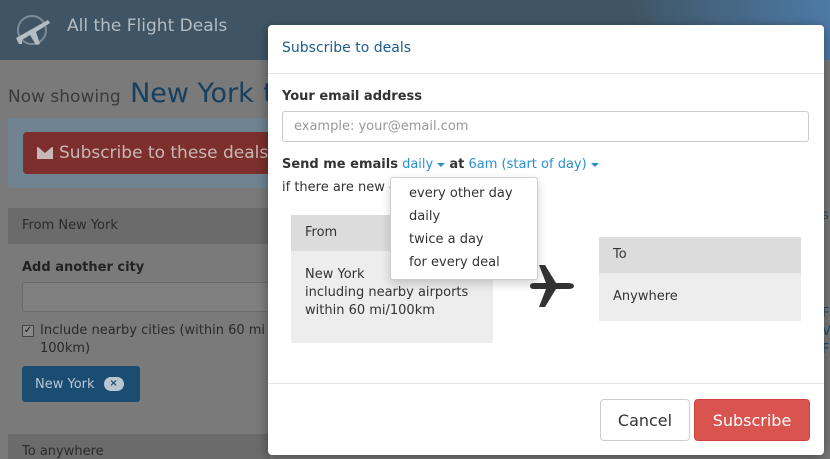  I want to click on subscribe-to-deals-button: Subscribe to these deals, so click(146, 153).